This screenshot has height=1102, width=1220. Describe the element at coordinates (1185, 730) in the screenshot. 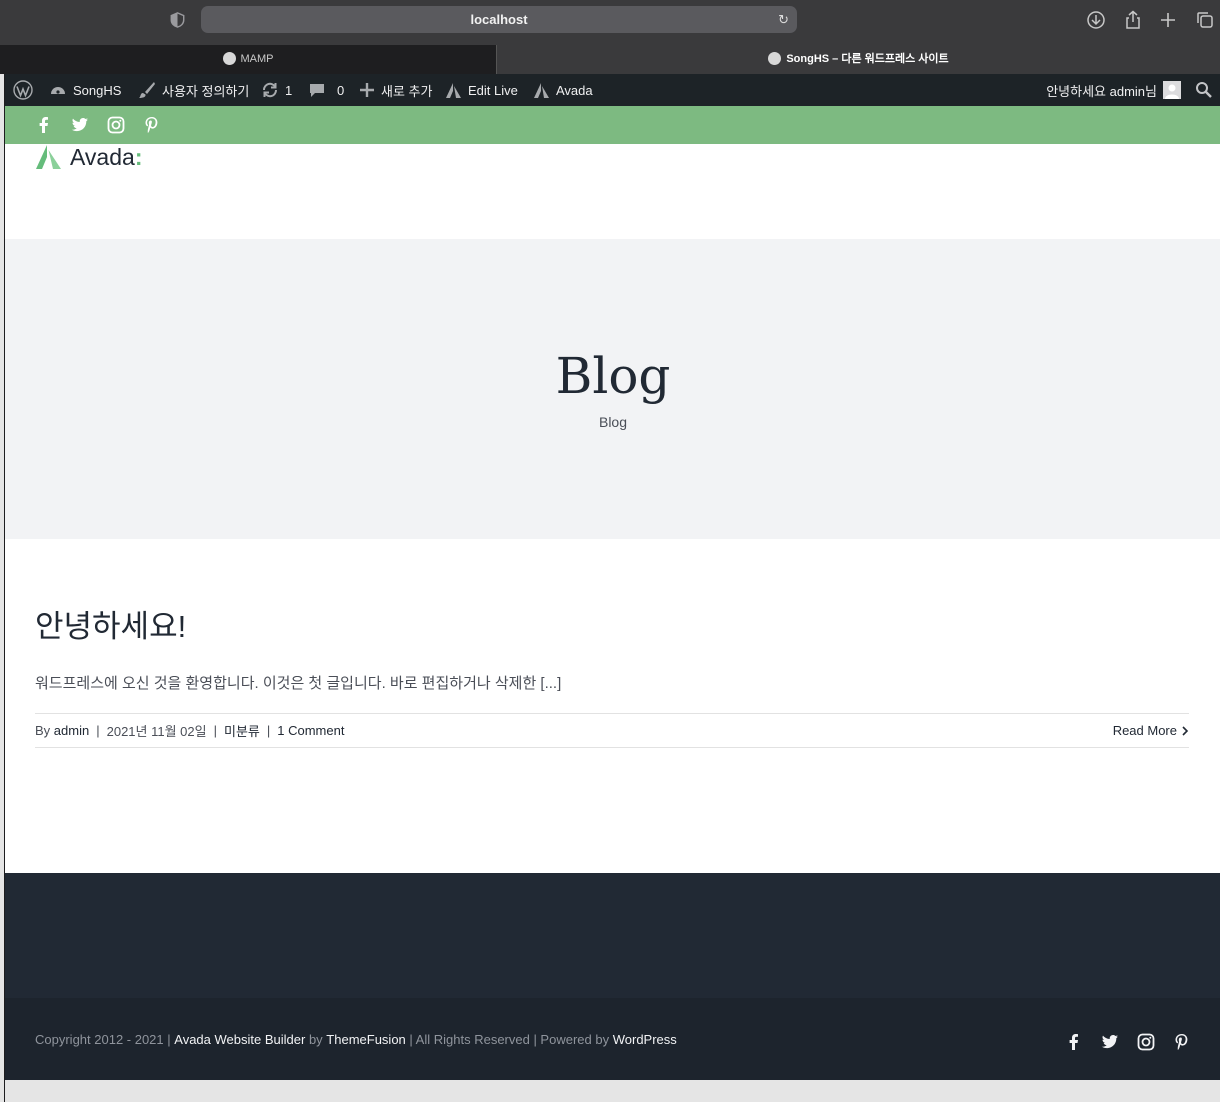

I see `chevron-right-icon` at that location.